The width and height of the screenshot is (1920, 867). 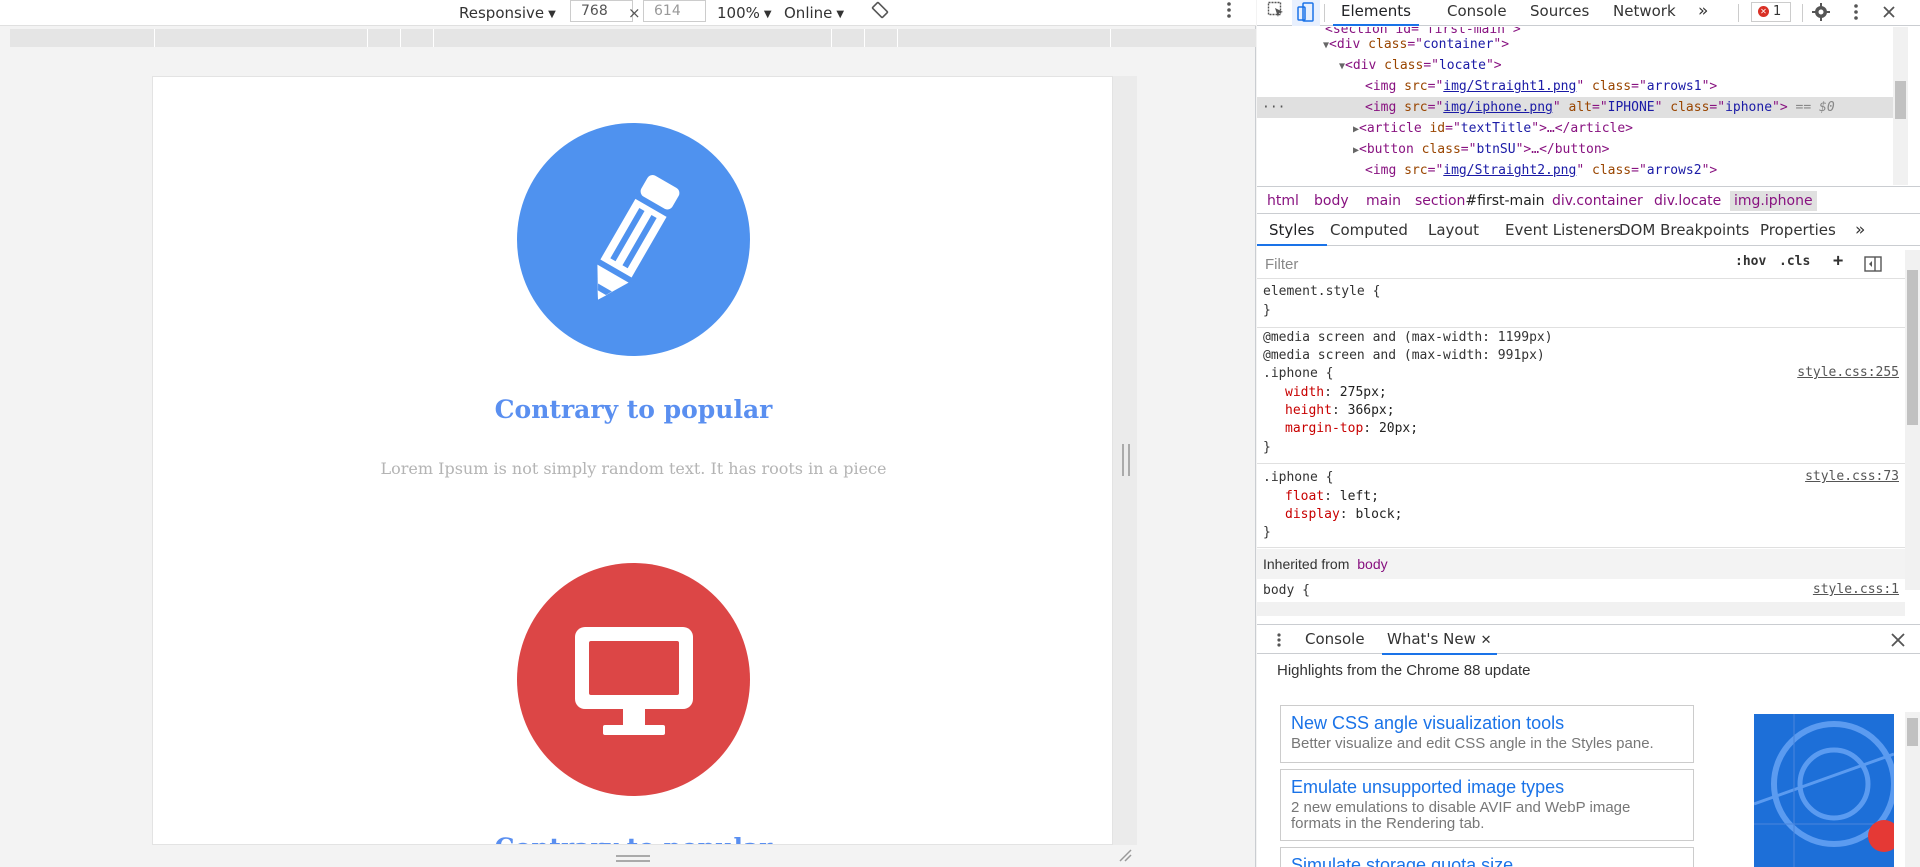 What do you see at coordinates (1860, 231) in the screenshot?
I see `more-subtabs-icon: »` at bounding box center [1860, 231].